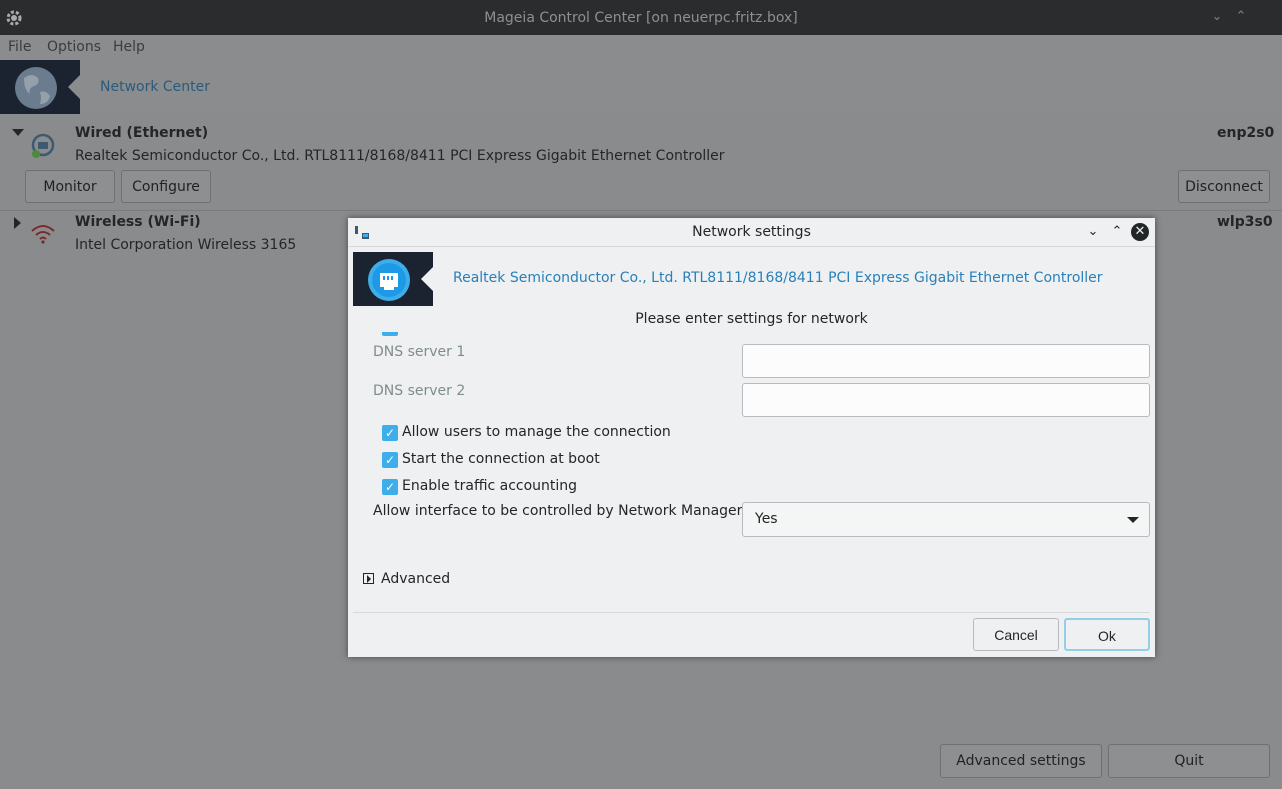  Describe the element at coordinates (946, 400) in the screenshot. I see `dns2-input` at that location.